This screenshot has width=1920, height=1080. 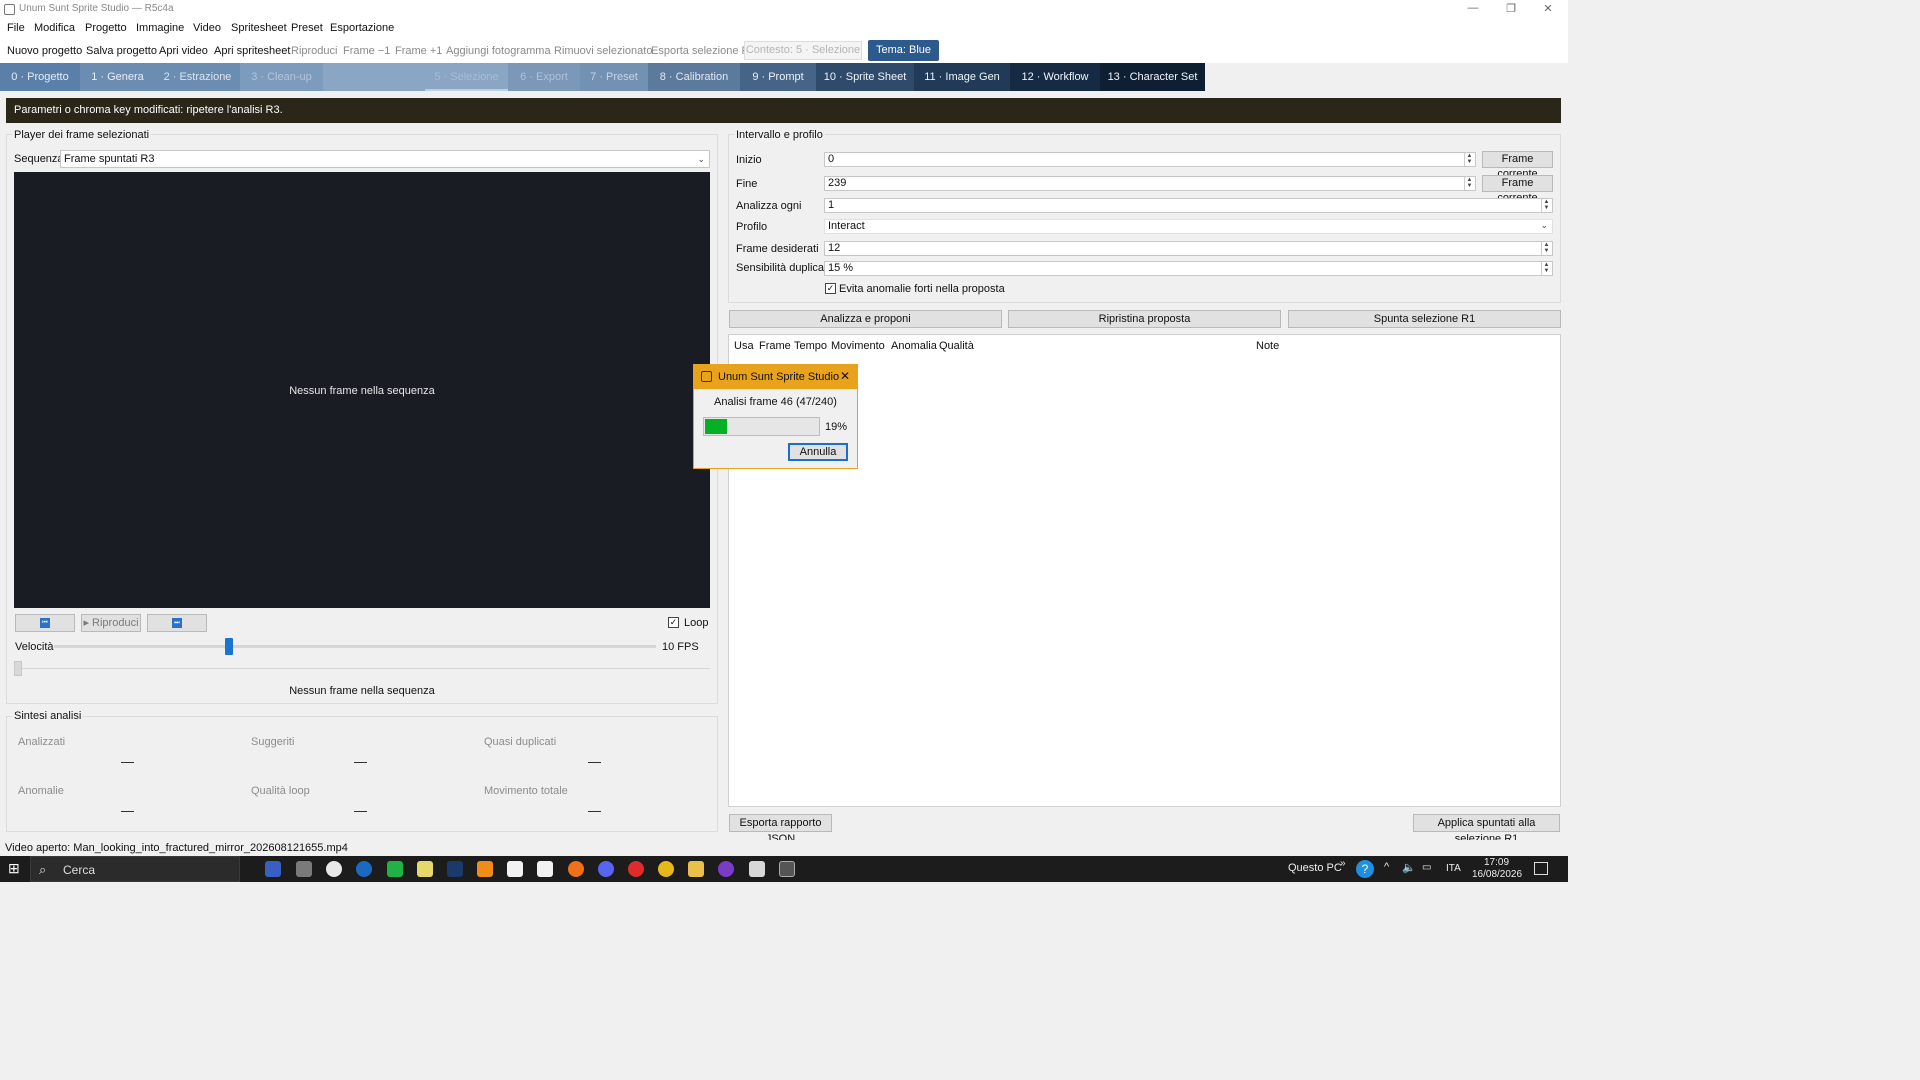 I want to click on tab-preset: 7 · Preset, so click(x=614, y=77).